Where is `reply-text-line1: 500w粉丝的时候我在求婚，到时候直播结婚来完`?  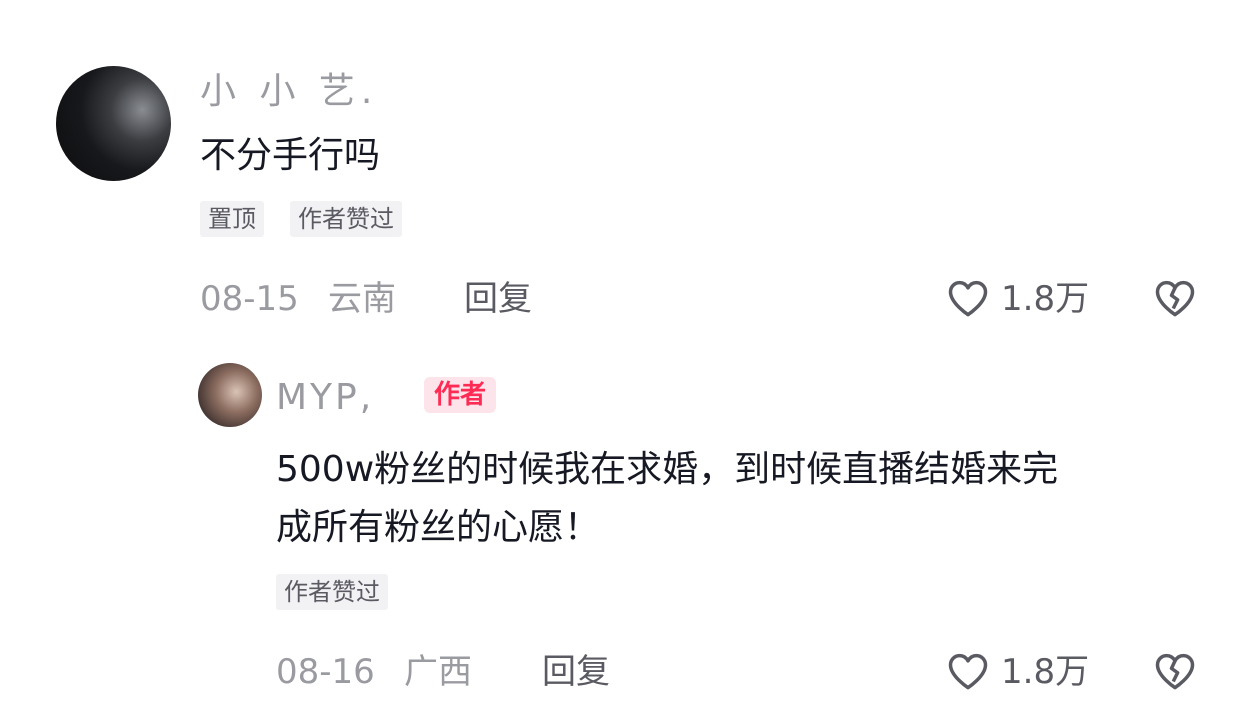 reply-text-line1: 500w粉丝的时候我在求婚，到时候直播结婚来完 is located at coordinates (667, 469).